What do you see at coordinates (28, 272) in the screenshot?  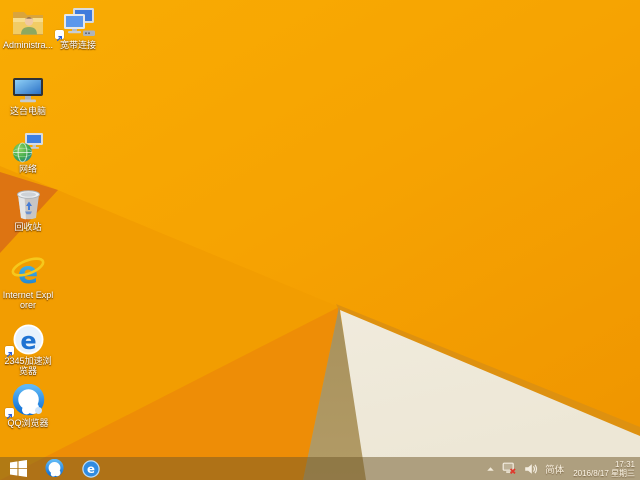 I see `internet-explorer-icon: e` at bounding box center [28, 272].